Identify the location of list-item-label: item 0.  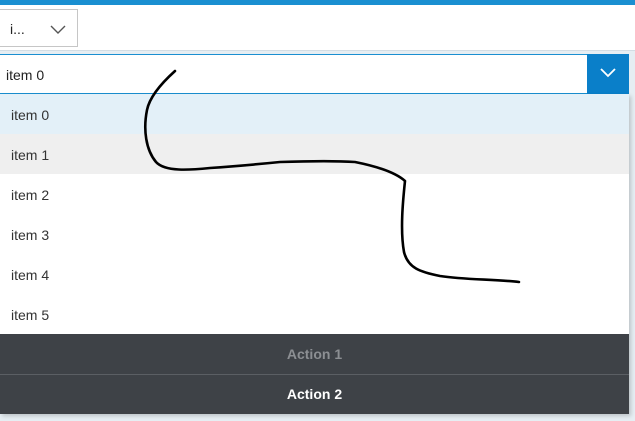
(30, 115).